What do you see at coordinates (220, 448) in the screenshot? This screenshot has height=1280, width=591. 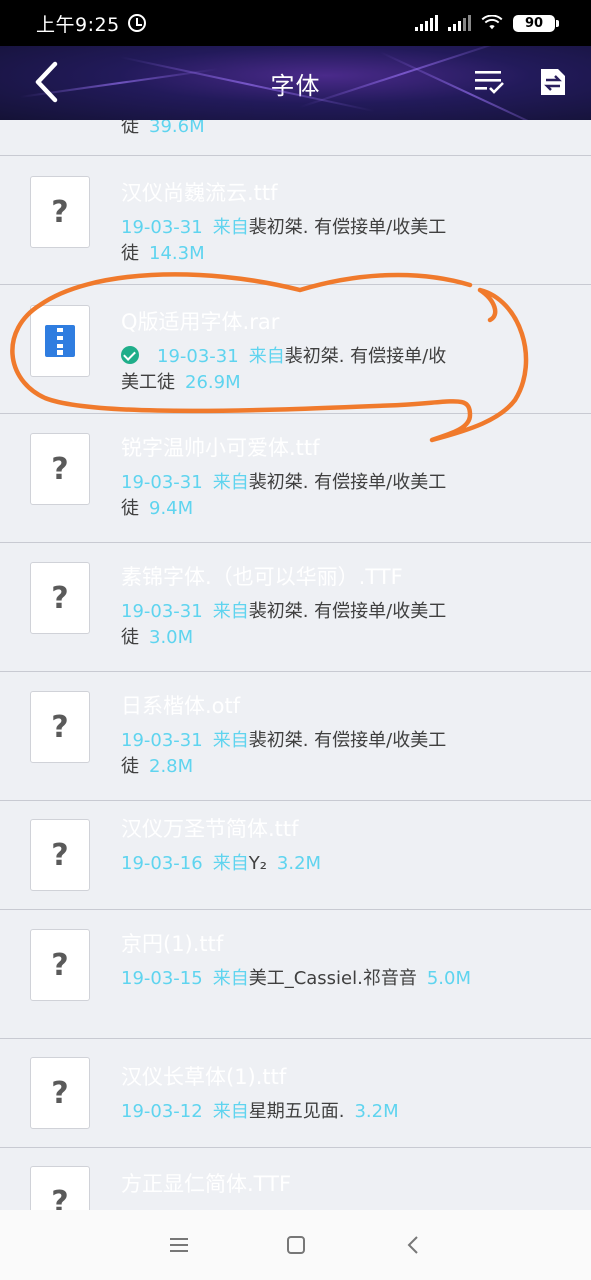 I see `file-name: 锐字温帅小可爱体.ttf` at bounding box center [220, 448].